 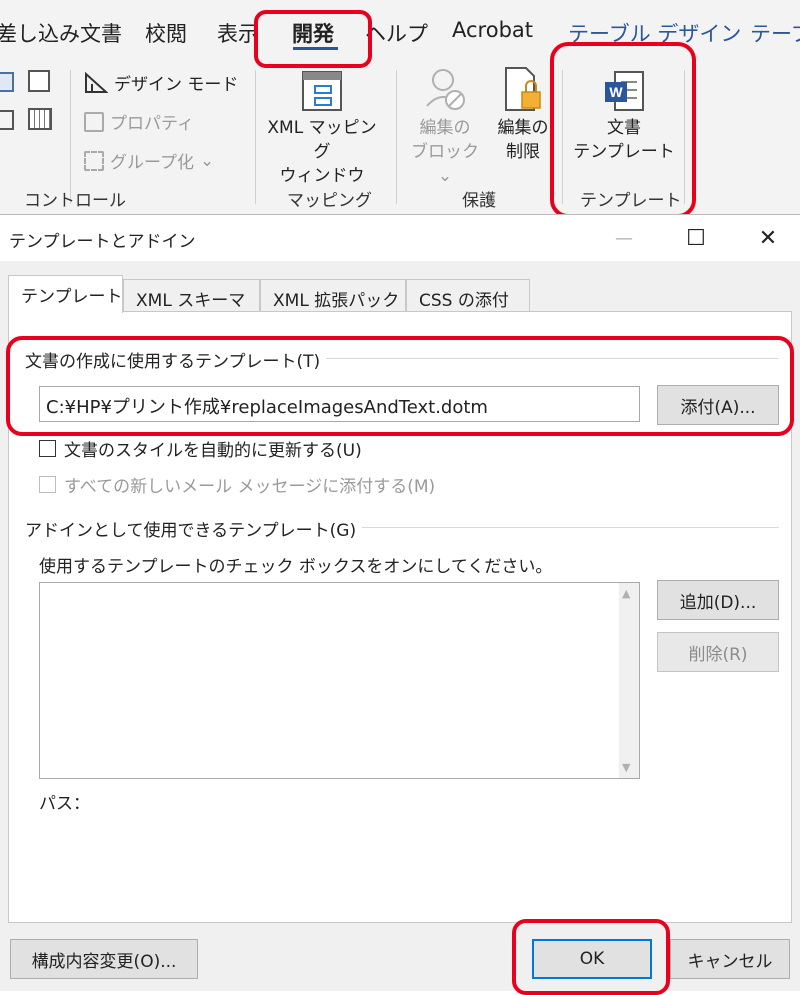 I want to click on list-scrollbar: ▲ ▼, so click(x=629, y=680).